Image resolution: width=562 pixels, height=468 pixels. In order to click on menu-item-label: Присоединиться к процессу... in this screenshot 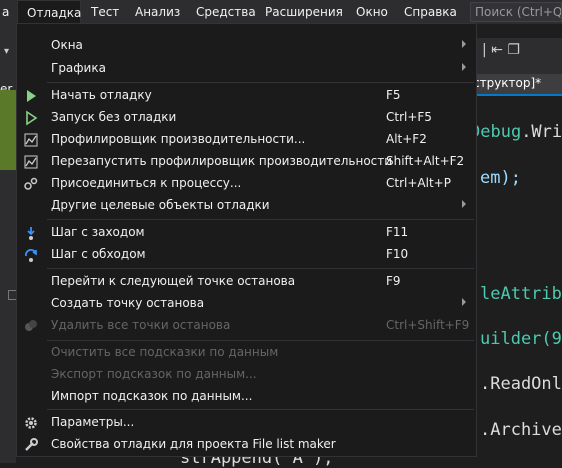, I will do `click(146, 183)`.